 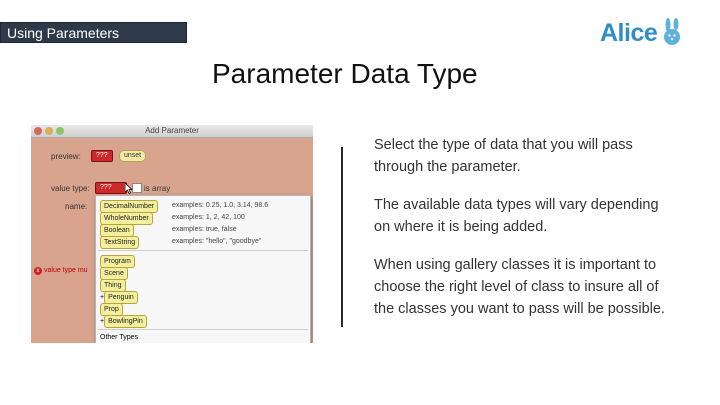 What do you see at coordinates (342, 237) in the screenshot?
I see `divider` at bounding box center [342, 237].